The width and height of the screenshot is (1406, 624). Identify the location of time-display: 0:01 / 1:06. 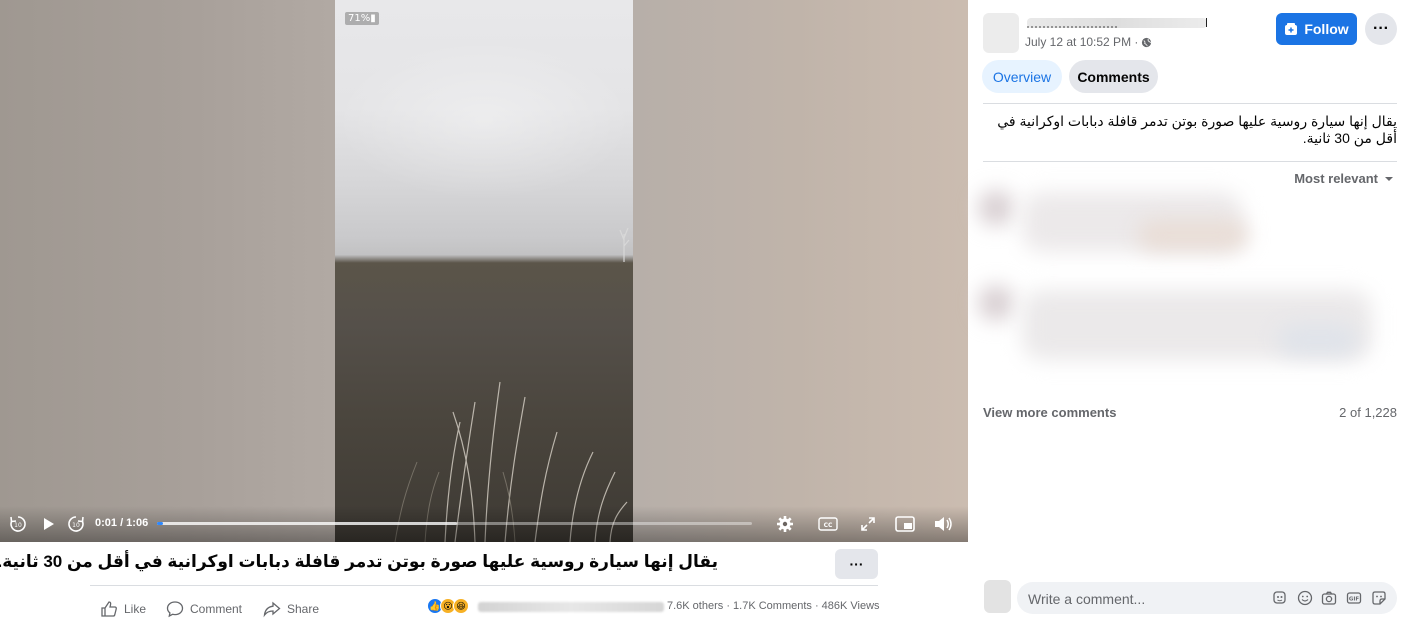
(122, 523).